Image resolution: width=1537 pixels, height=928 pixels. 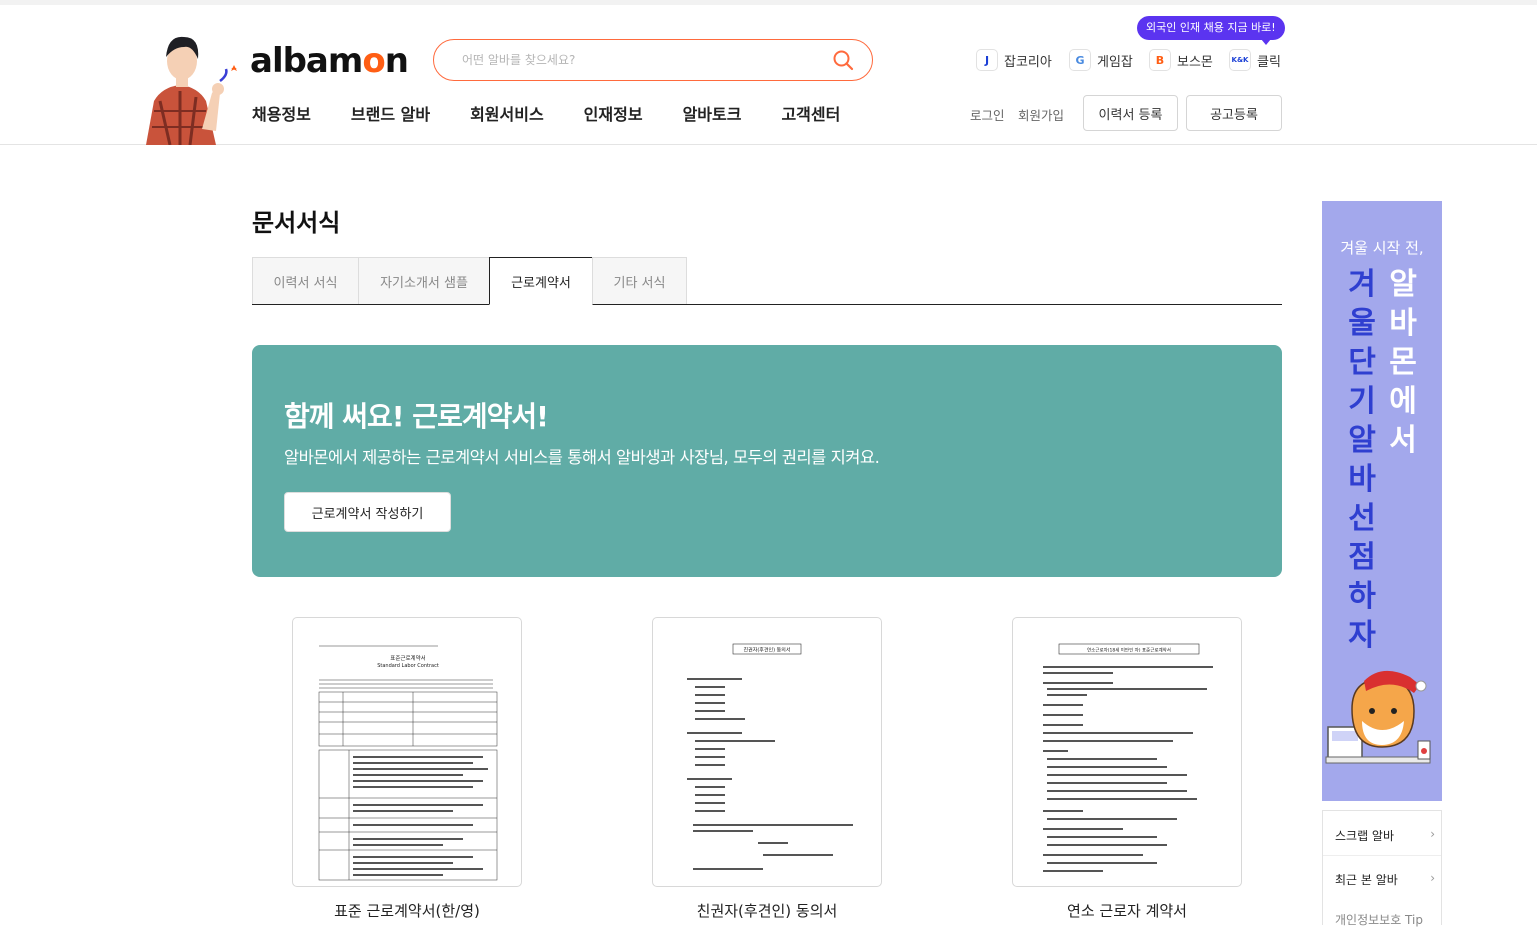 What do you see at coordinates (1382, 501) in the screenshot?
I see `side-advertisement: 겨울 시작 전, 겨울단기알바선점하자 알바몬에서` at bounding box center [1382, 501].